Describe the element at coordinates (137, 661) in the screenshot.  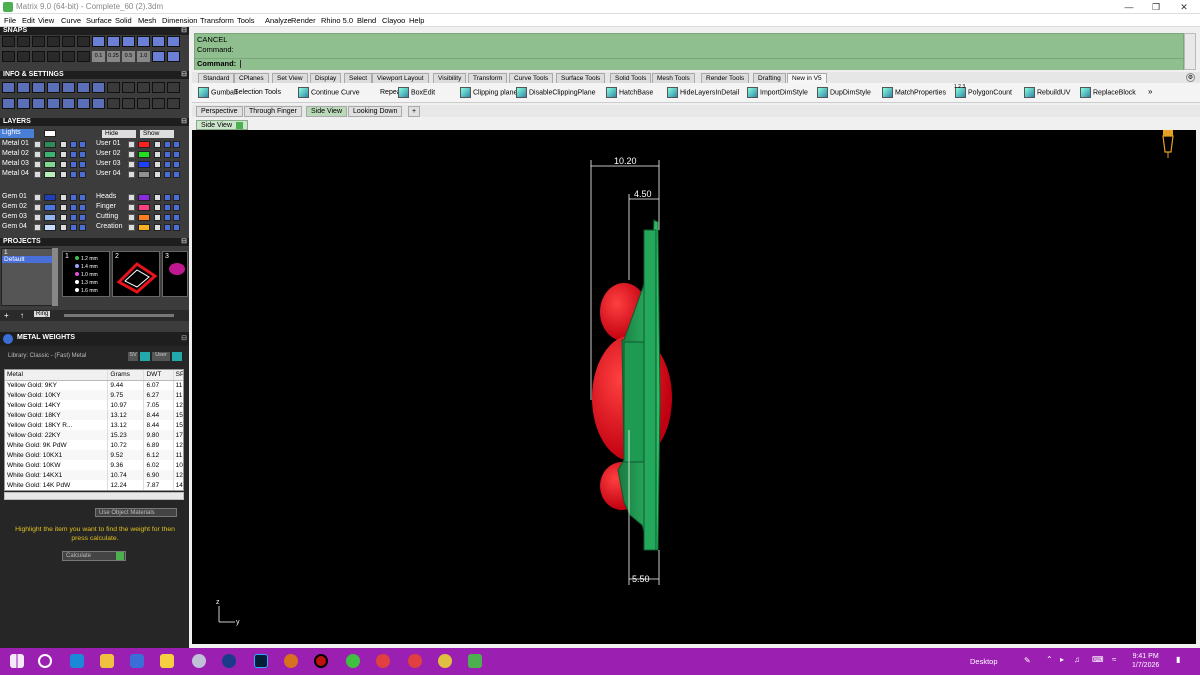
I see `mail-icon` at that location.